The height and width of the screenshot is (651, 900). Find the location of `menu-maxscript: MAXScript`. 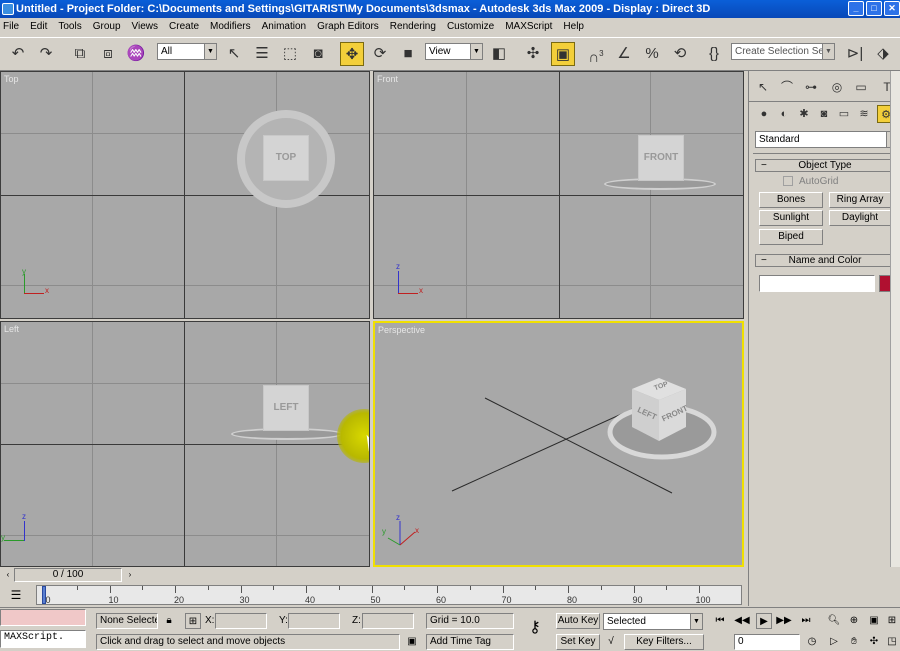

menu-maxscript: MAXScript is located at coordinates (528, 26).